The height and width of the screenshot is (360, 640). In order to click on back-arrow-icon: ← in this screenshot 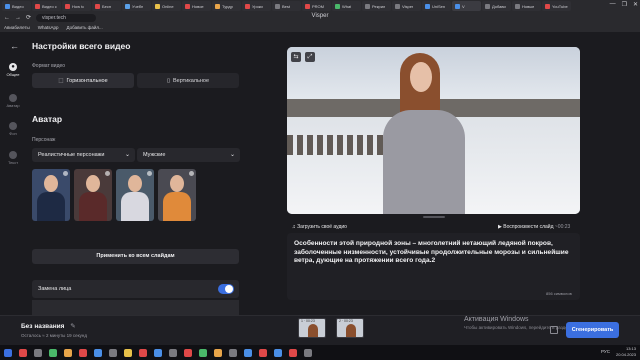, I will do `click(14, 46)`.